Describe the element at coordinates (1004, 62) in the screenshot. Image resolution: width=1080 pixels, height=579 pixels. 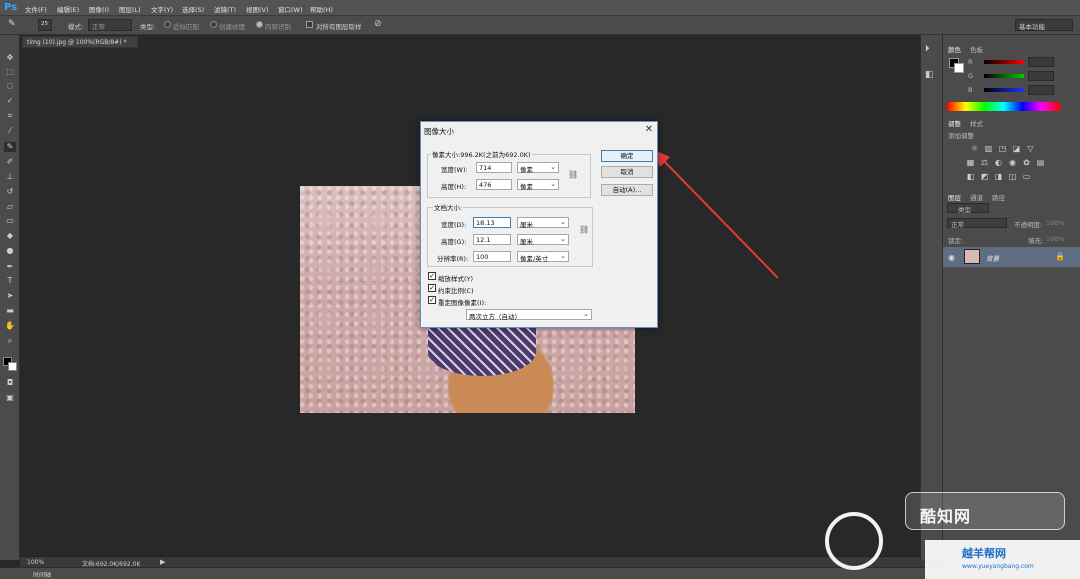
I see `red-slider` at that location.